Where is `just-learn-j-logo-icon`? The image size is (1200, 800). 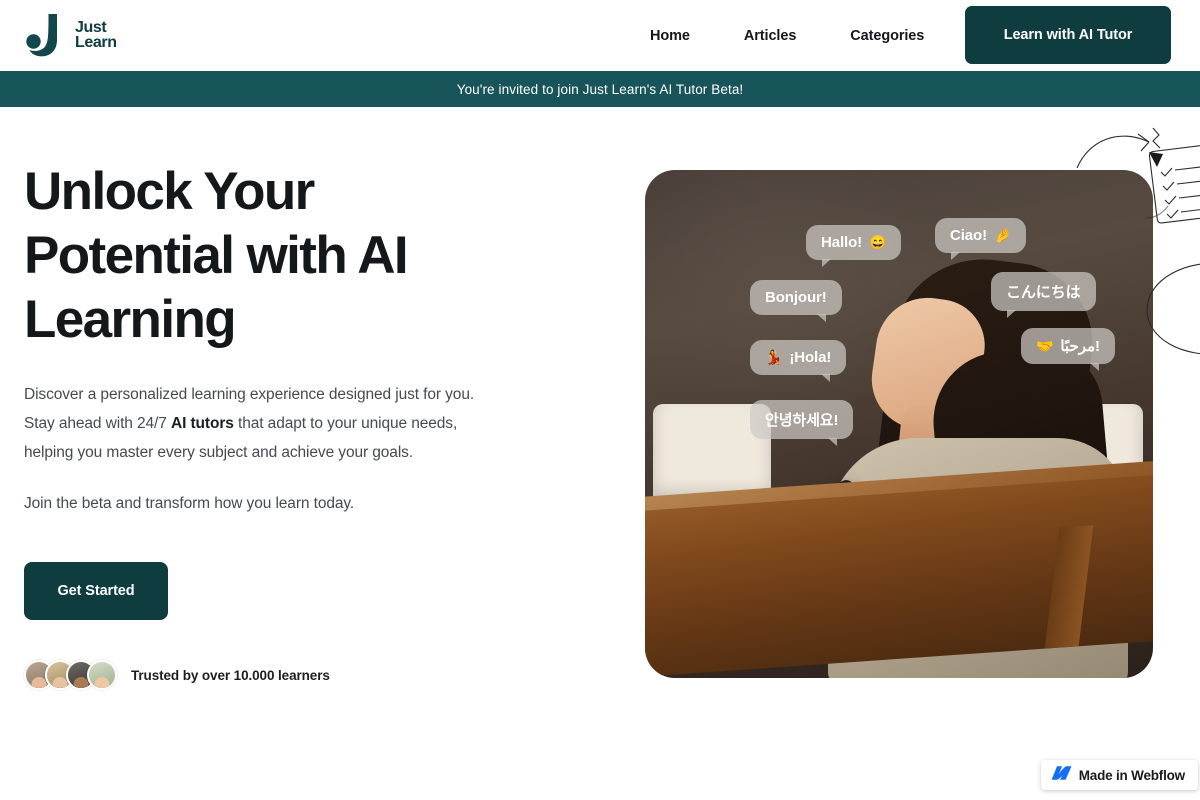
just-learn-j-logo-icon is located at coordinates (45, 35).